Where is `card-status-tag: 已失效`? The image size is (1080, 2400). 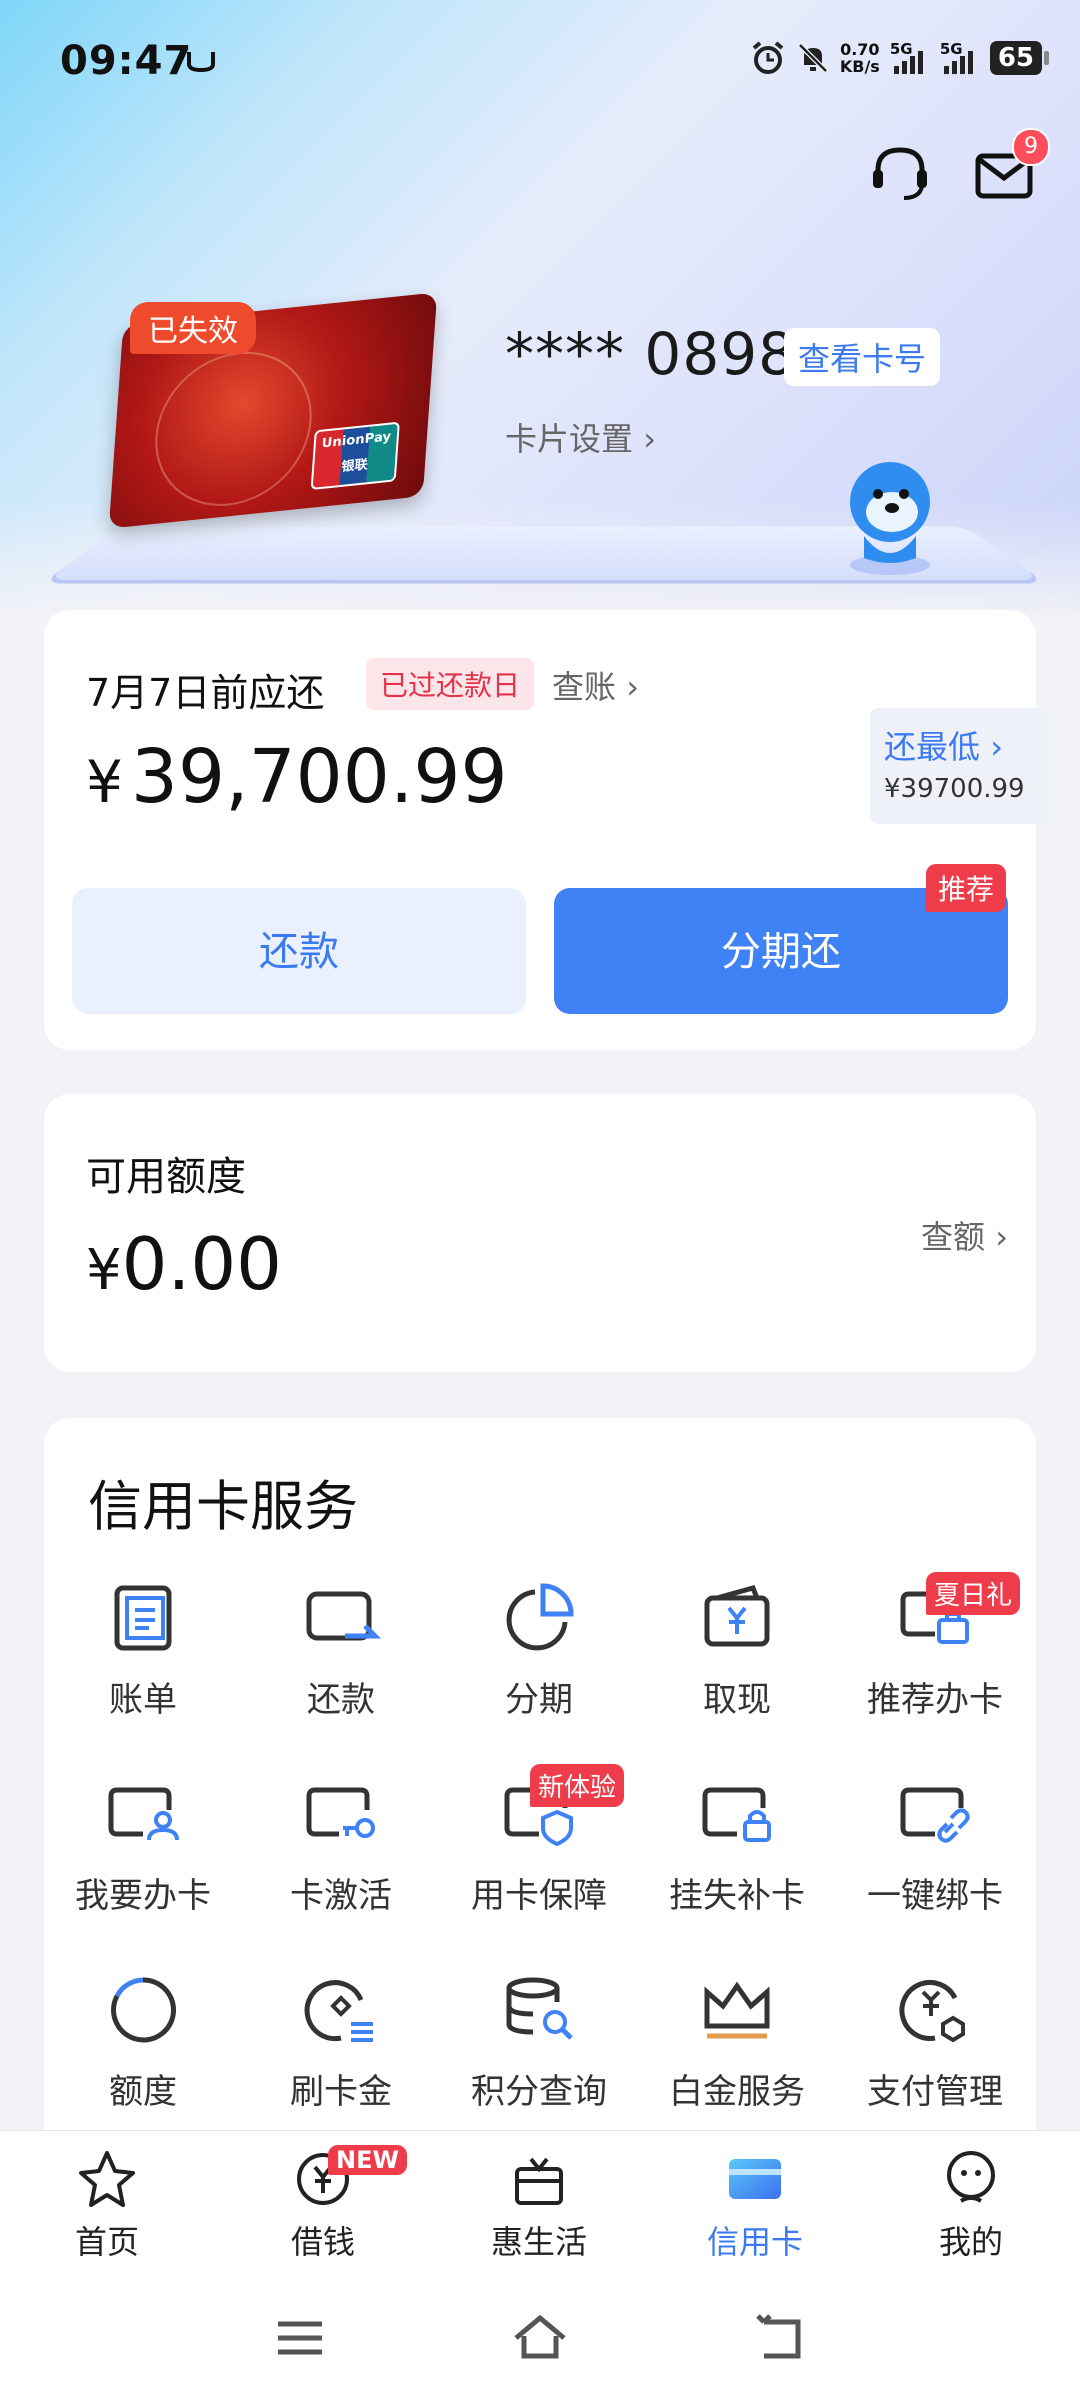 card-status-tag: 已失效 is located at coordinates (193, 328).